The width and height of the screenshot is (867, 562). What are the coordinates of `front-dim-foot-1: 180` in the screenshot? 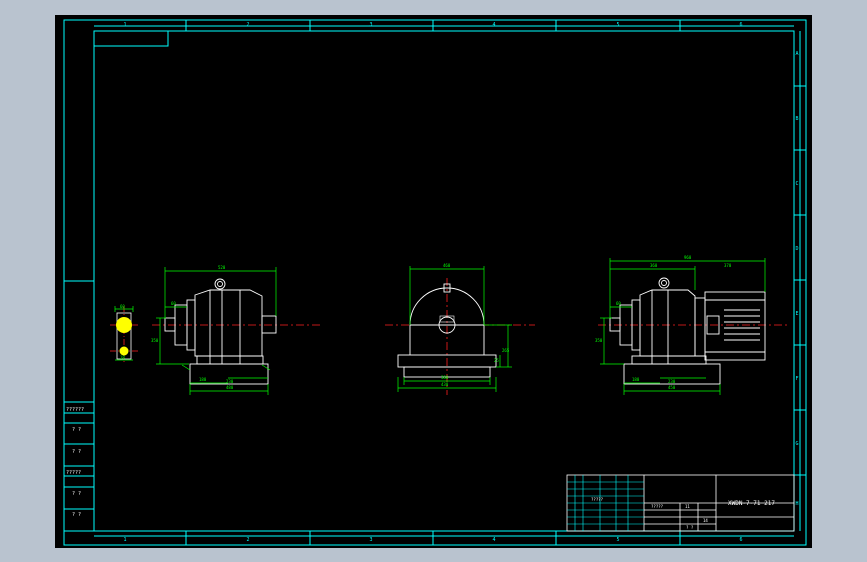 It's located at (203, 379).